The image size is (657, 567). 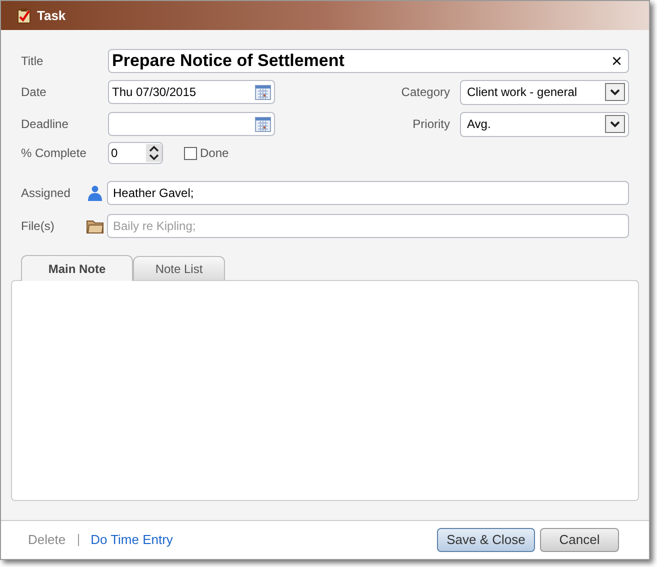 What do you see at coordinates (425, 92) in the screenshot?
I see `field-label: Category` at bounding box center [425, 92].